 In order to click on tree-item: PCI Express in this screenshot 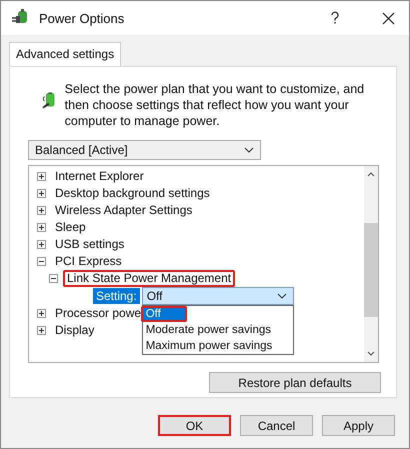, I will do `click(88, 261)`.